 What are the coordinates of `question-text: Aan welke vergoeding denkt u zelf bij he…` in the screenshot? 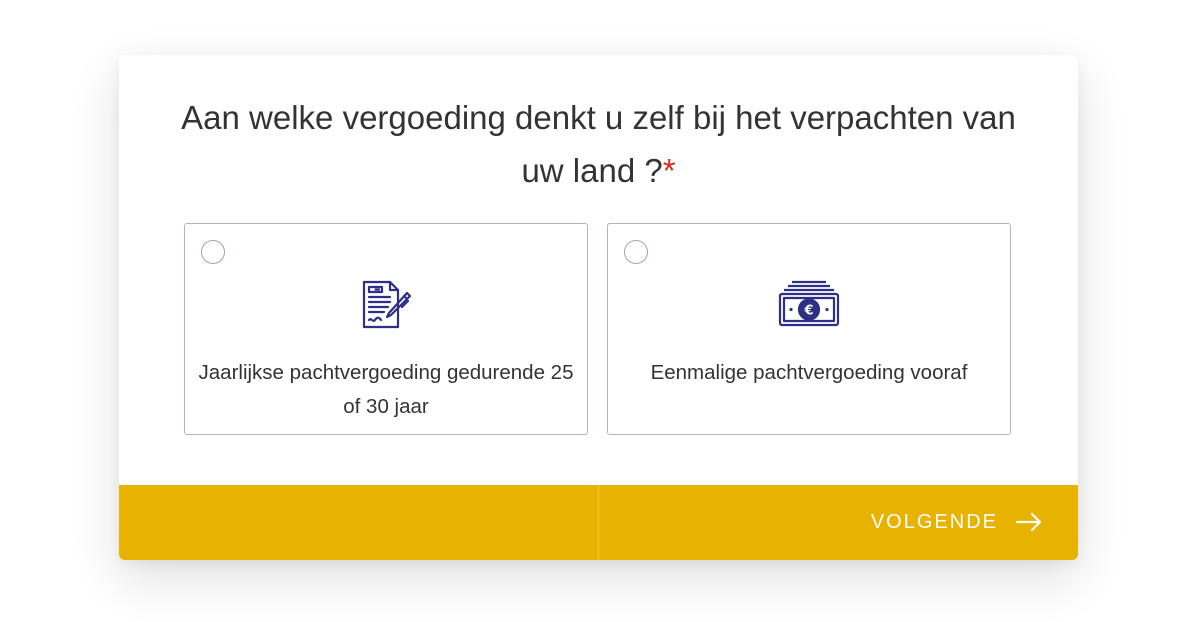 It's located at (598, 144).